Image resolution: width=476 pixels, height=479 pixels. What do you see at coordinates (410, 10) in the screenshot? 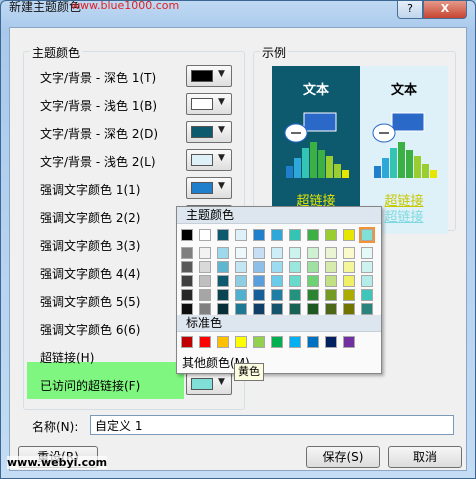
I see `help-button: ?` at bounding box center [410, 10].